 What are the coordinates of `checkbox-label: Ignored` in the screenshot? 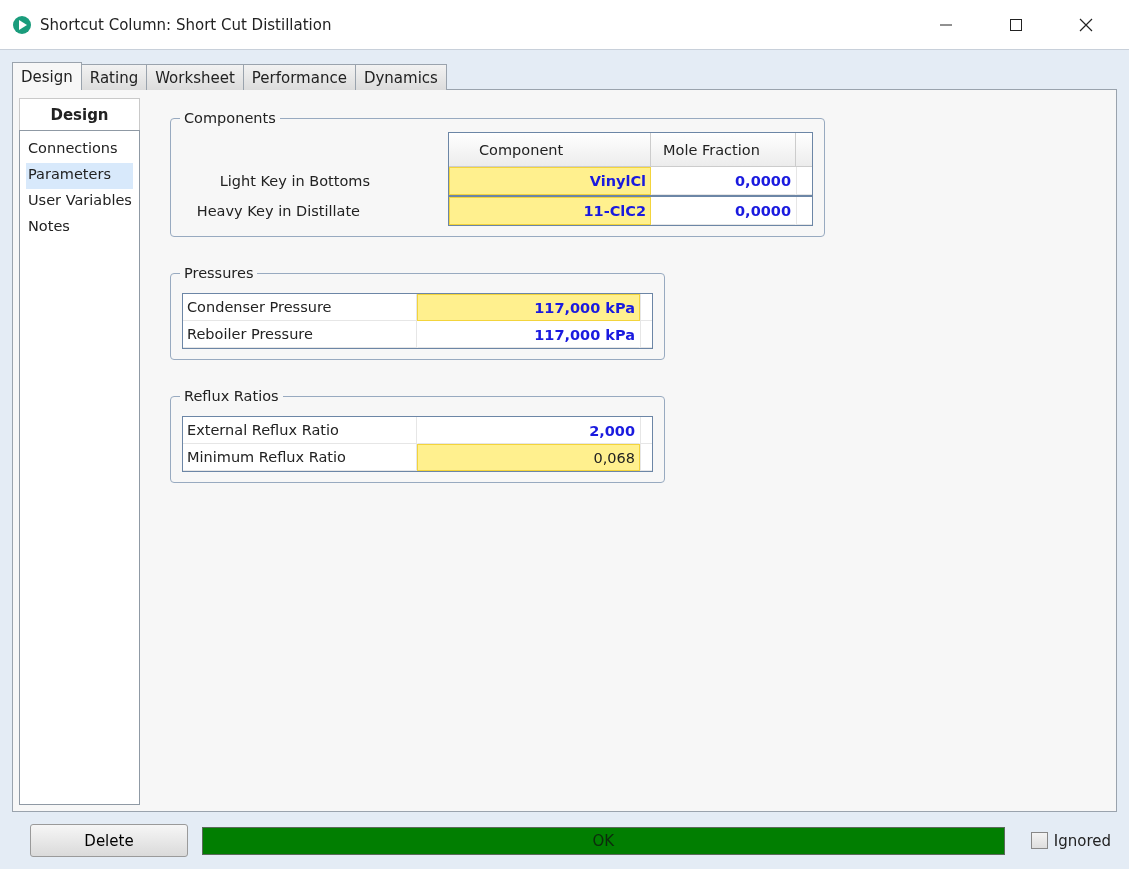 It's located at (1082, 840).